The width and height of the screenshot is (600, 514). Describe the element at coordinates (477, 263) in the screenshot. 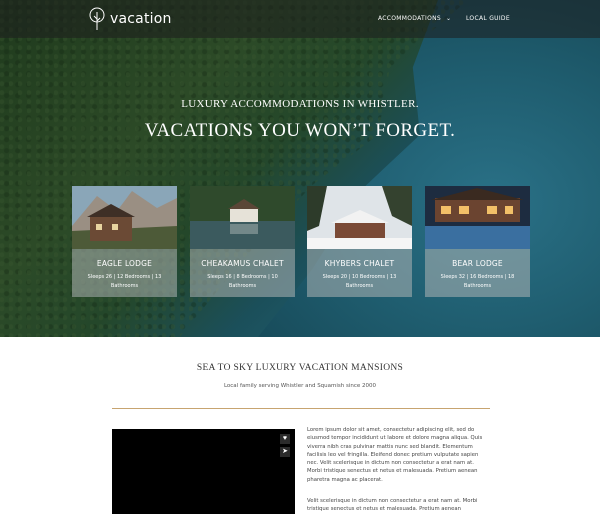

I see `property-name: BEAR LODGE` at that location.